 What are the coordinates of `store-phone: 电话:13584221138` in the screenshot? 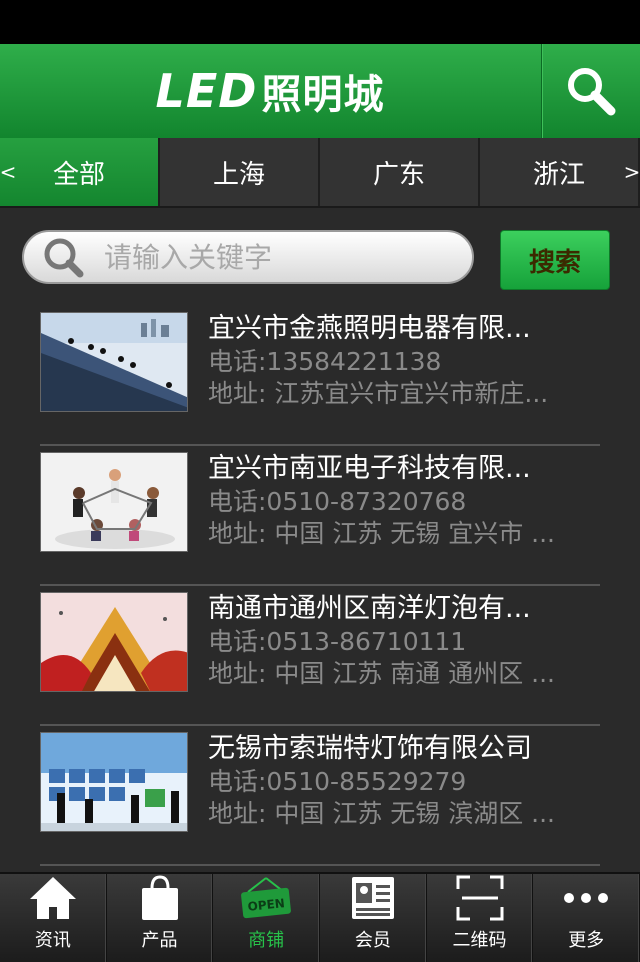 It's located at (325, 361).